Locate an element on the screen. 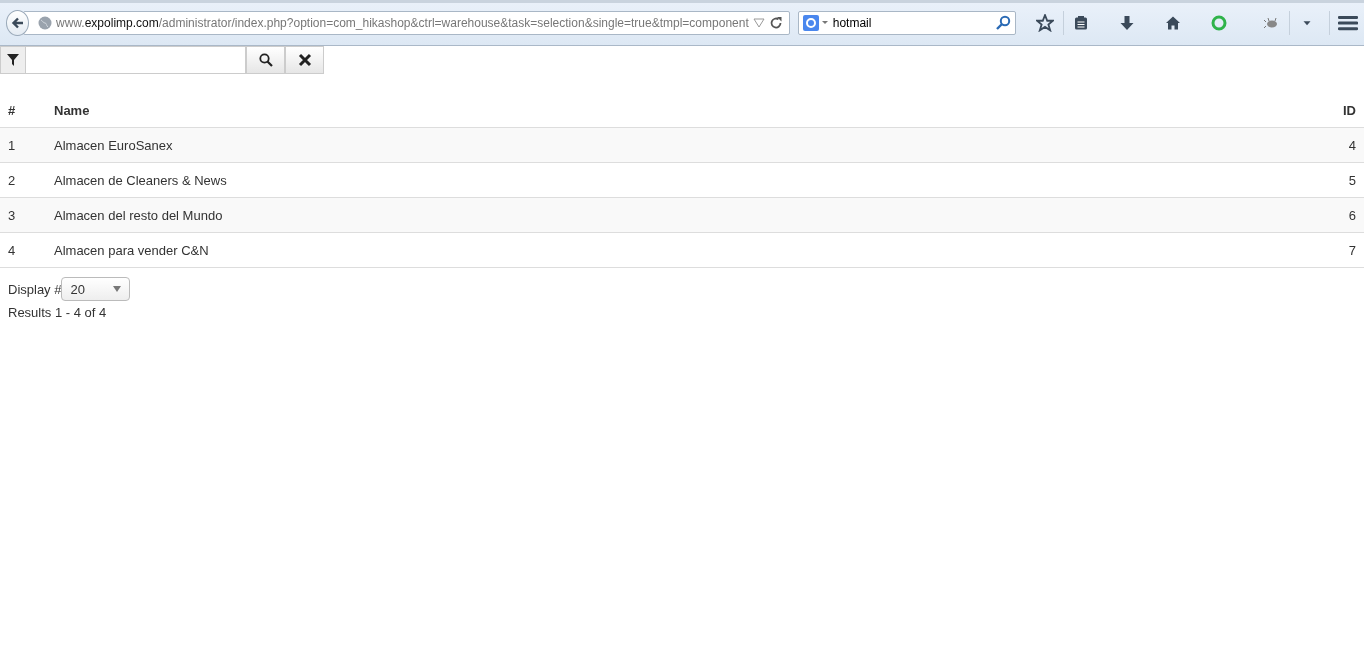 This screenshot has width=1364, height=671. address-bar: www.expolimp.com/administrator/index.php?option=com_hikashop&ctrl=warehouse&task=selection&single=true&tmpl=component is located at coordinates (406, 22).